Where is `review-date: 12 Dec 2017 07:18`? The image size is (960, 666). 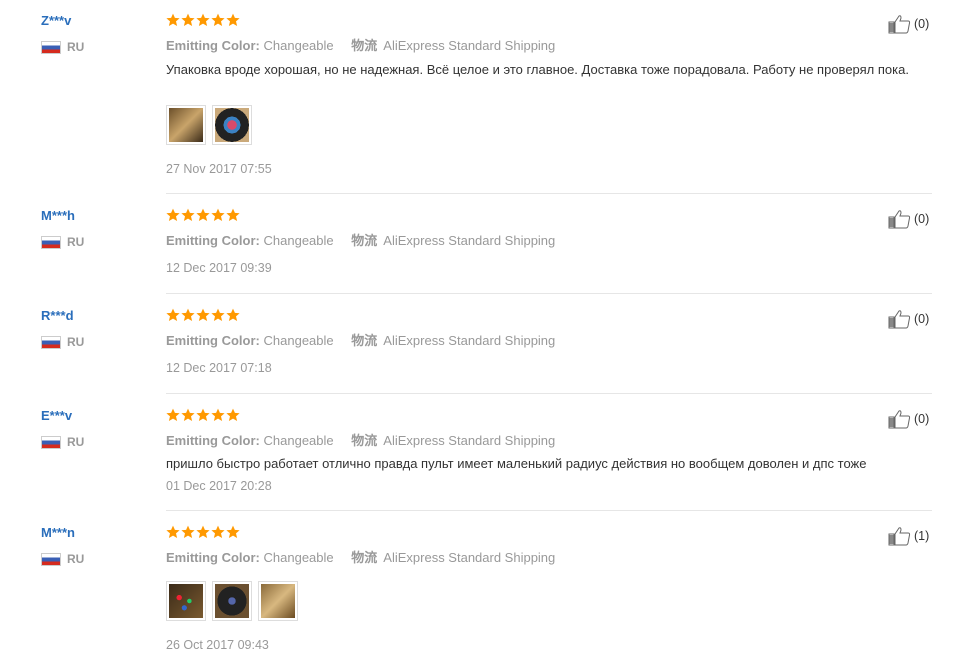
review-date: 12 Dec 2017 07:18 is located at coordinates (219, 368).